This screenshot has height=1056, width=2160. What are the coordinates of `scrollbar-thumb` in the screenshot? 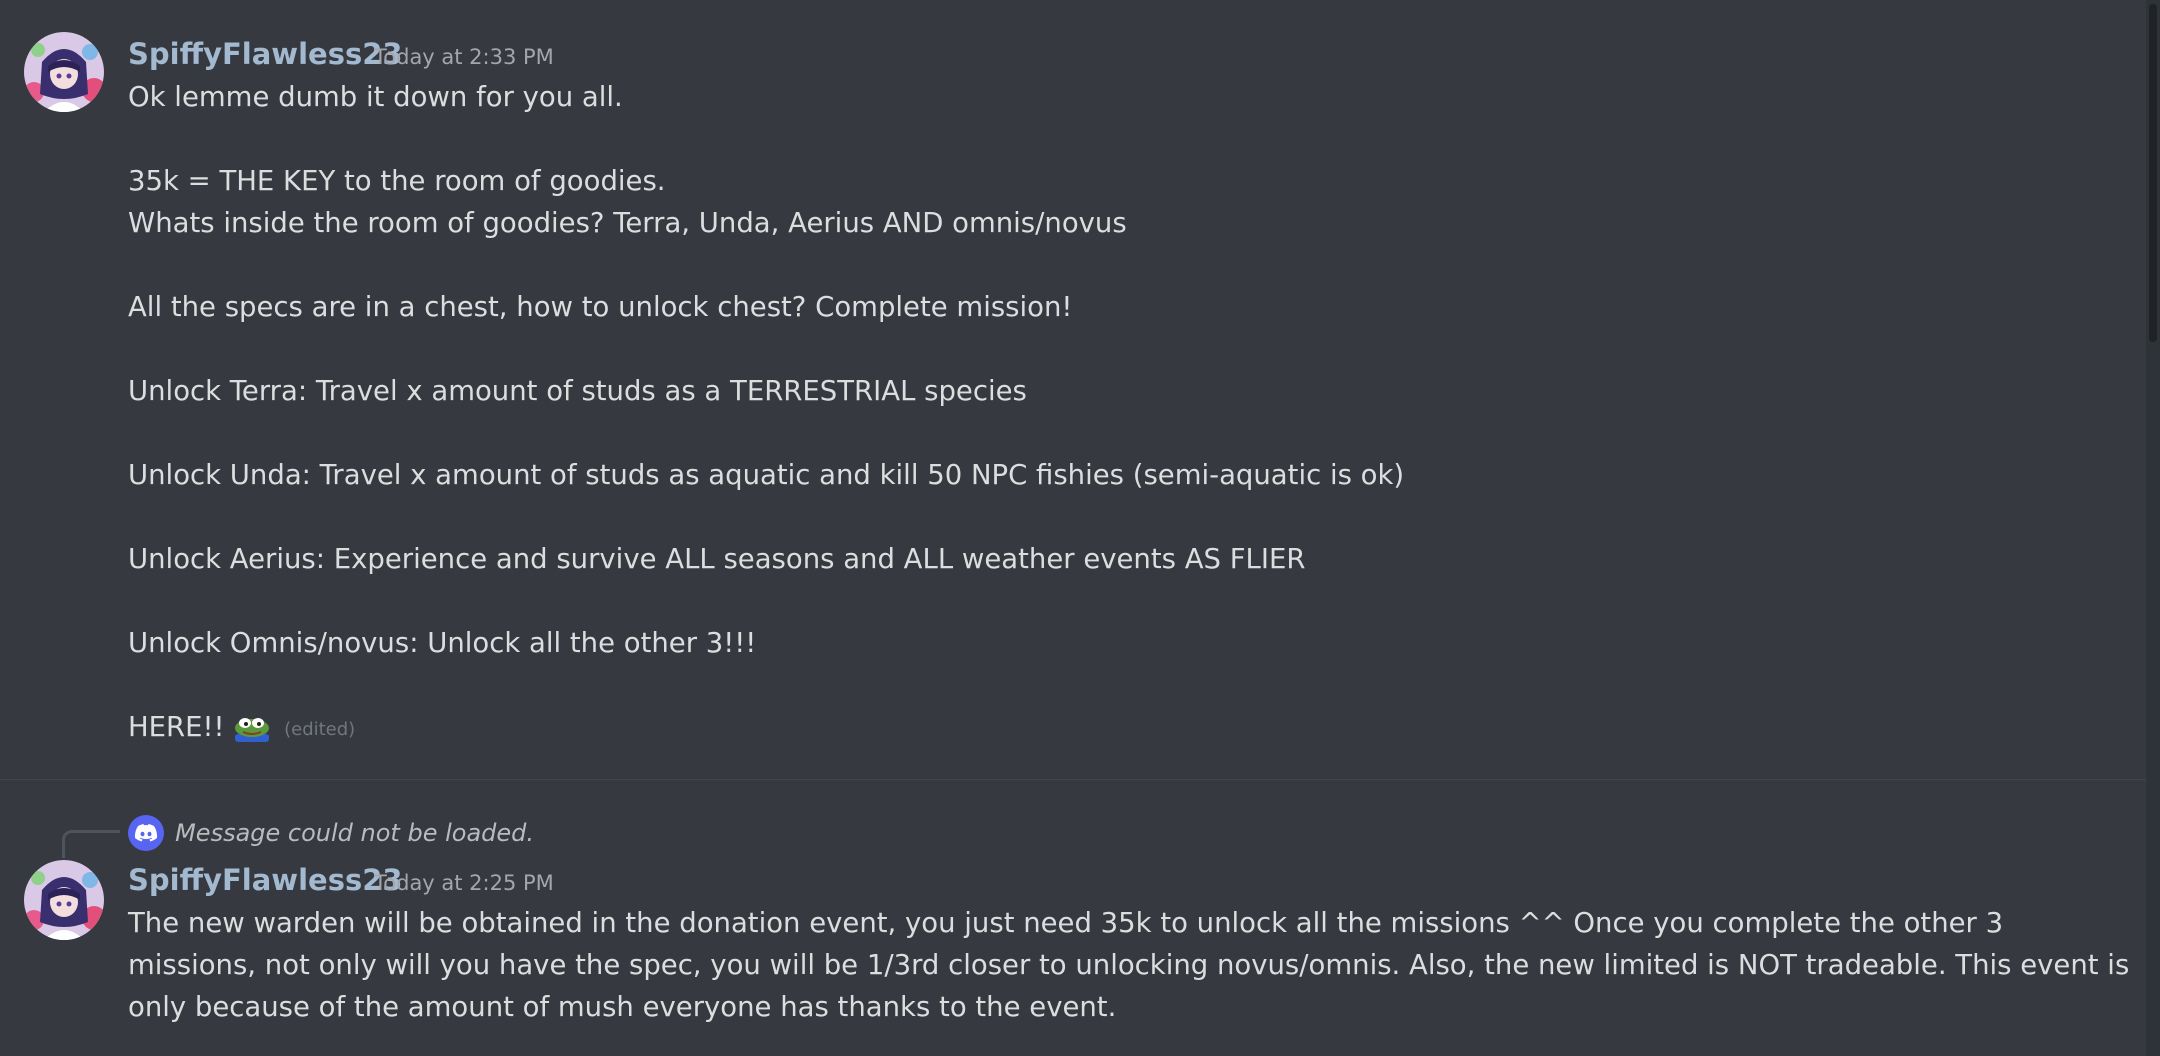 It's located at (2153, 173).